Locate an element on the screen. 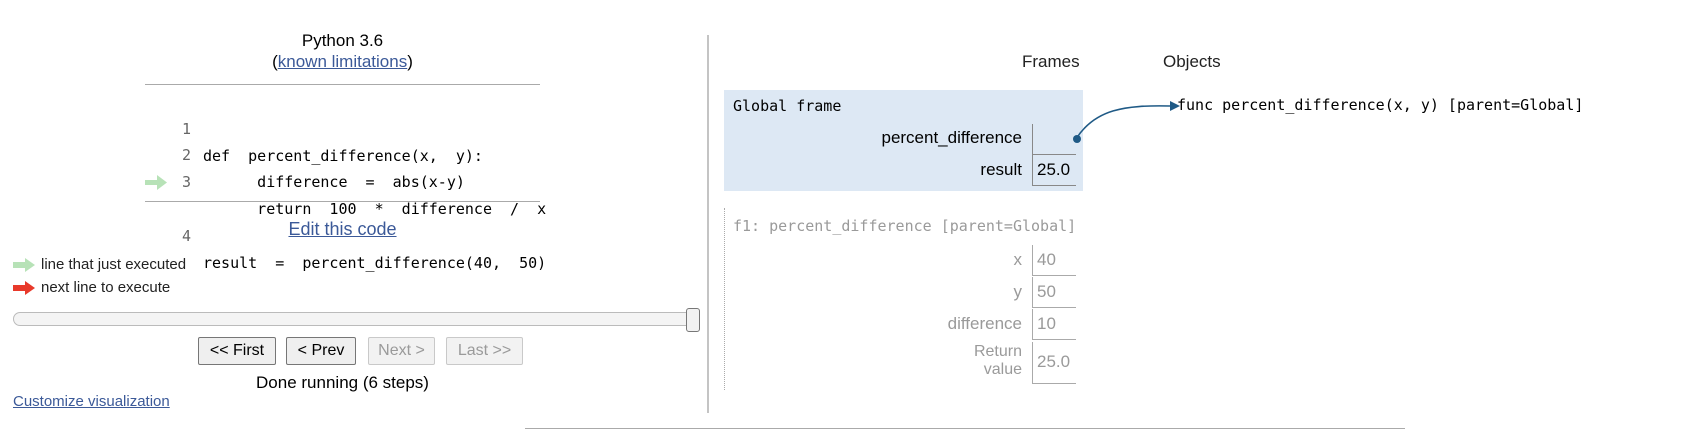 This screenshot has width=1694, height=435. f1-var-value: 10 is located at coordinates (1054, 324).